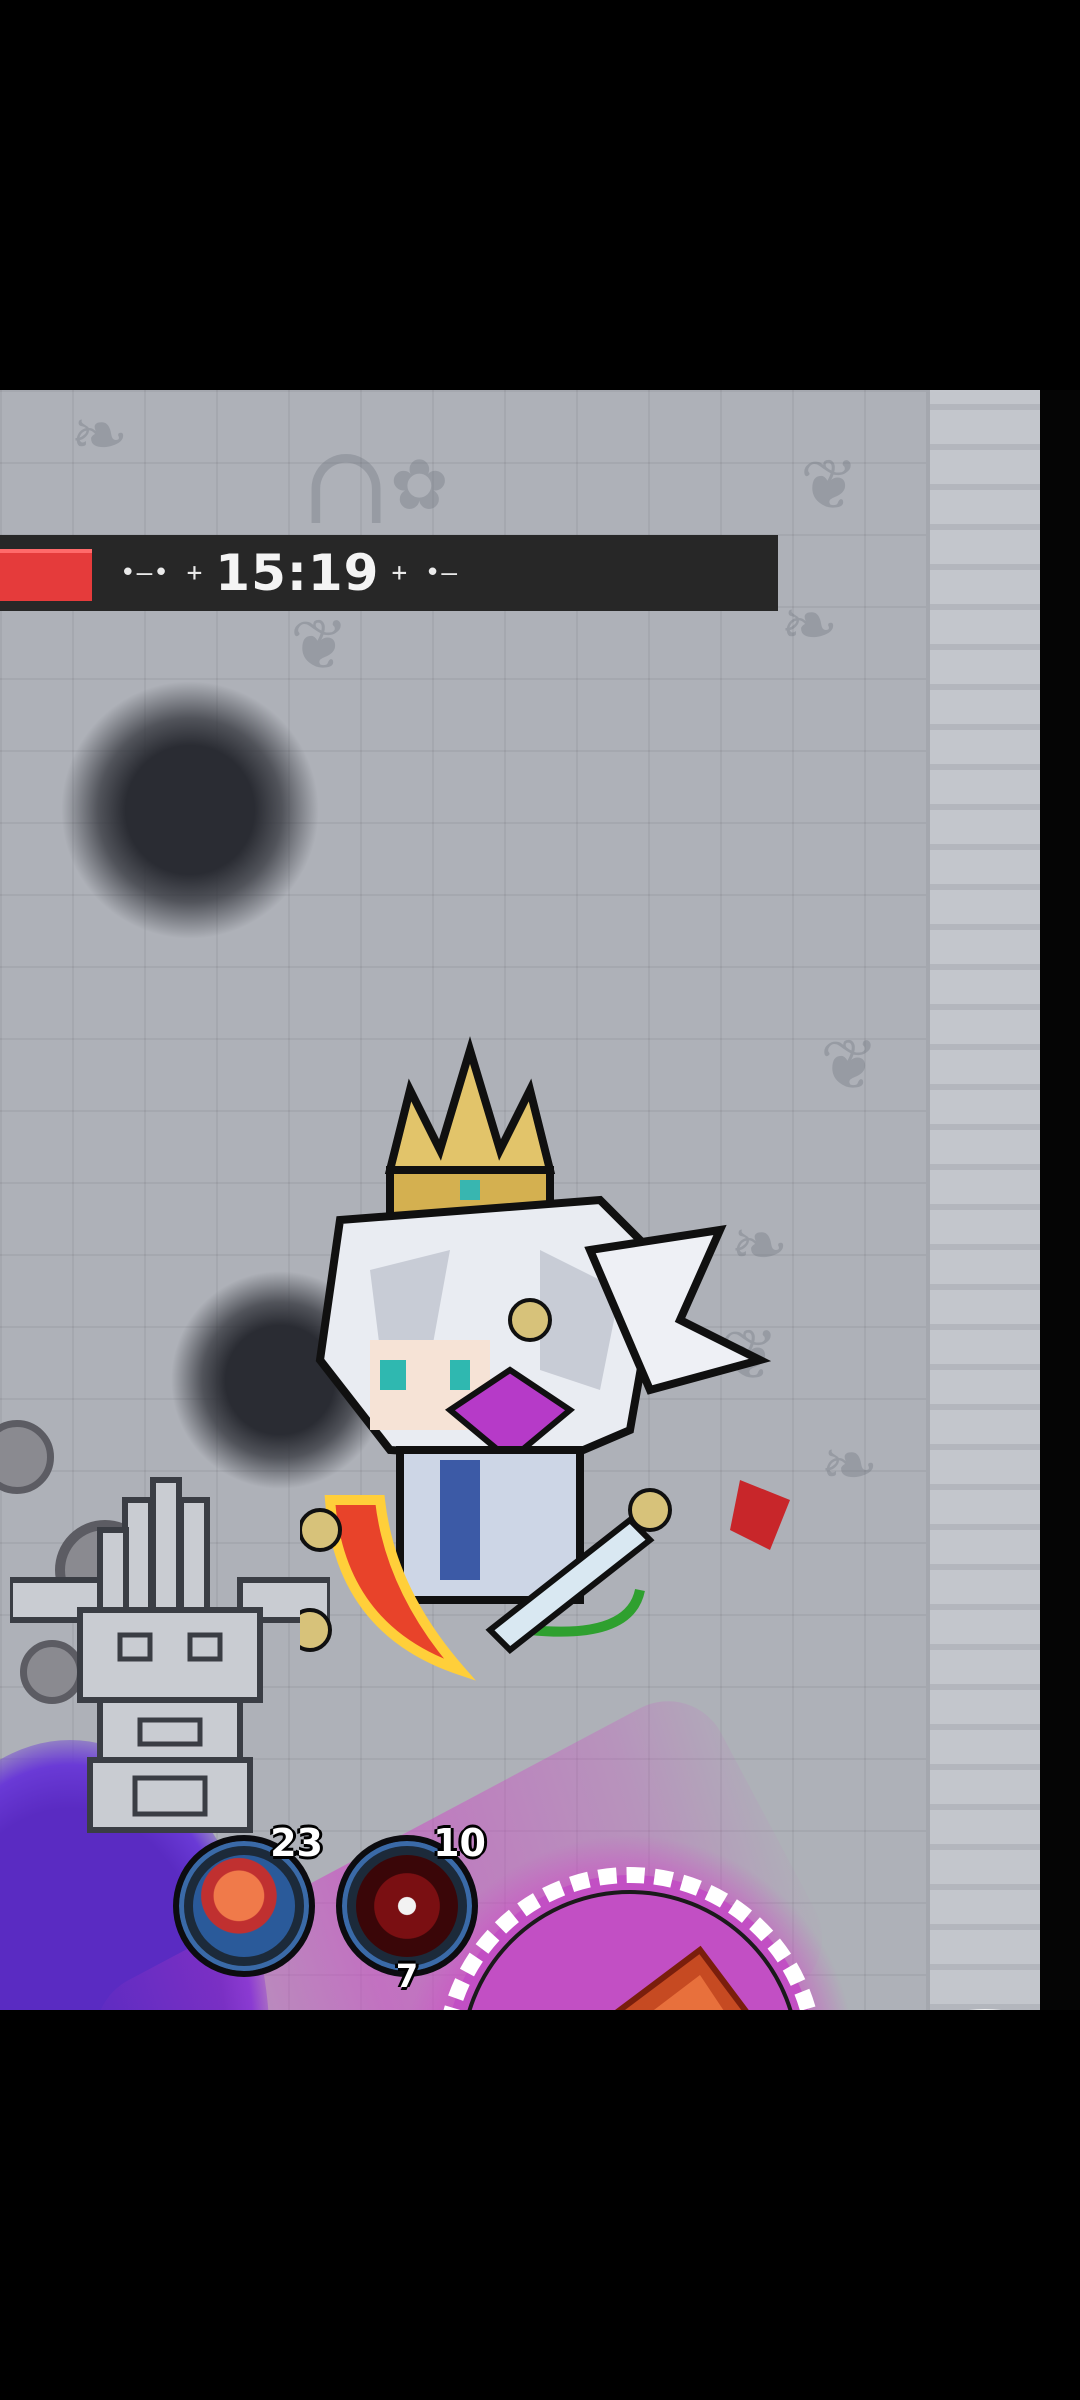 The width and height of the screenshot is (1080, 2400). What do you see at coordinates (46, 575) in the screenshot?
I see `health-bar` at bounding box center [46, 575].